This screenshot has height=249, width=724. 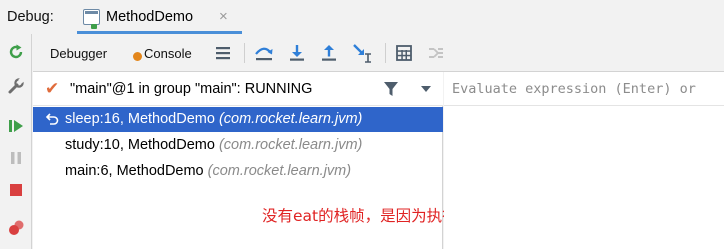 I want to click on checkmark-icon: ✔, so click(x=52, y=88).